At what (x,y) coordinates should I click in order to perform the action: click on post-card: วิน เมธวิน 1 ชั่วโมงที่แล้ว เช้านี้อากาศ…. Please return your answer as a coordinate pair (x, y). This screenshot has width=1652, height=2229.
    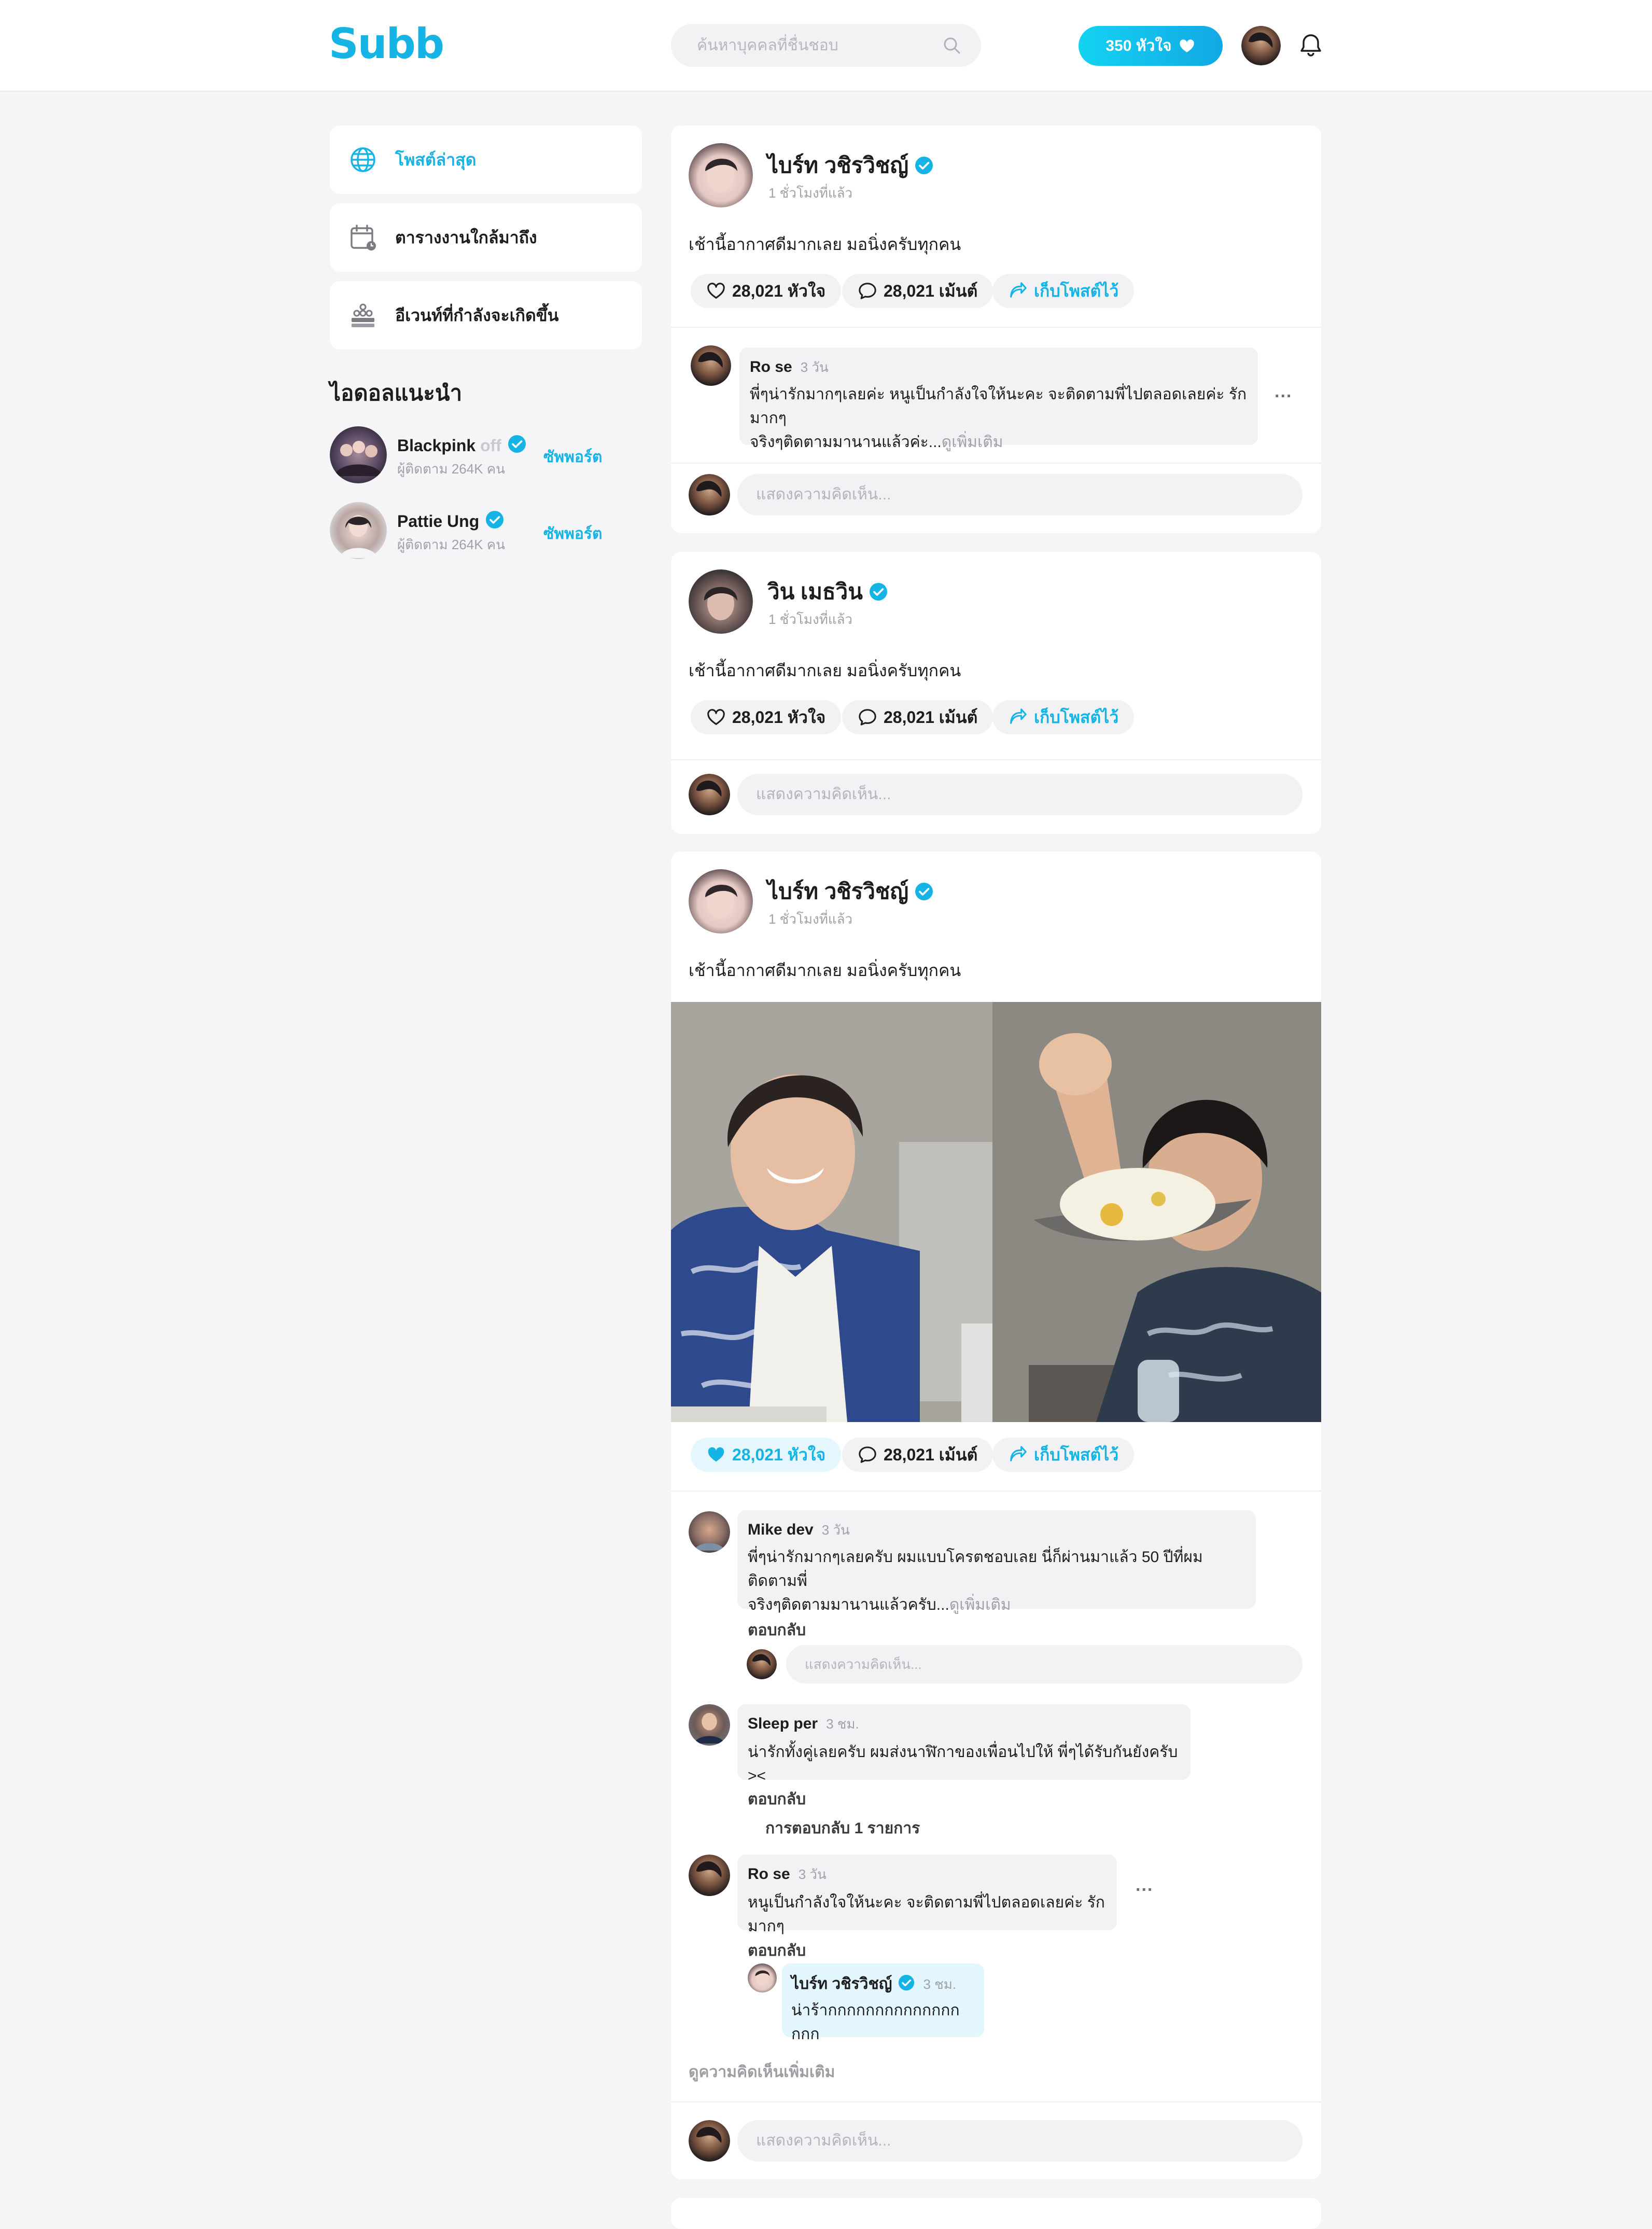
    Looking at the image, I should click on (996, 693).